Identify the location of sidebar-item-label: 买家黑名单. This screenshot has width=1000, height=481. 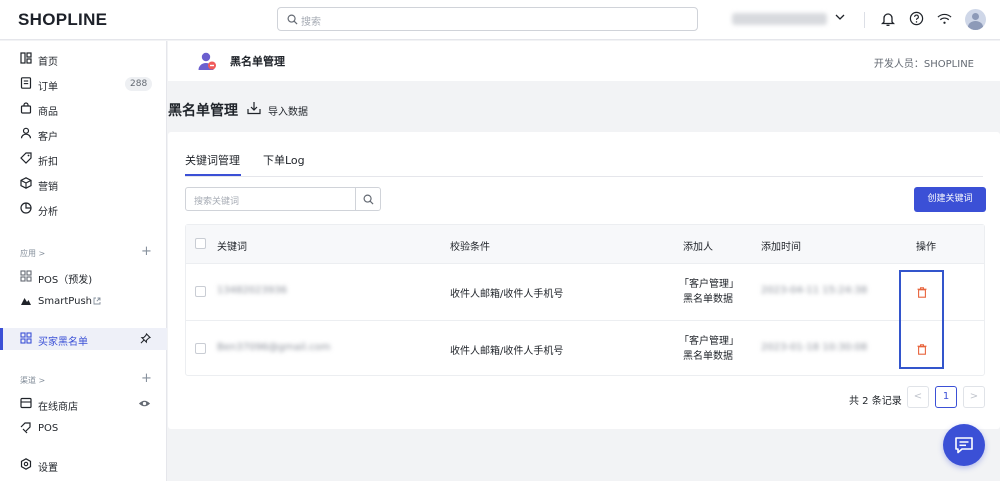
(63, 342).